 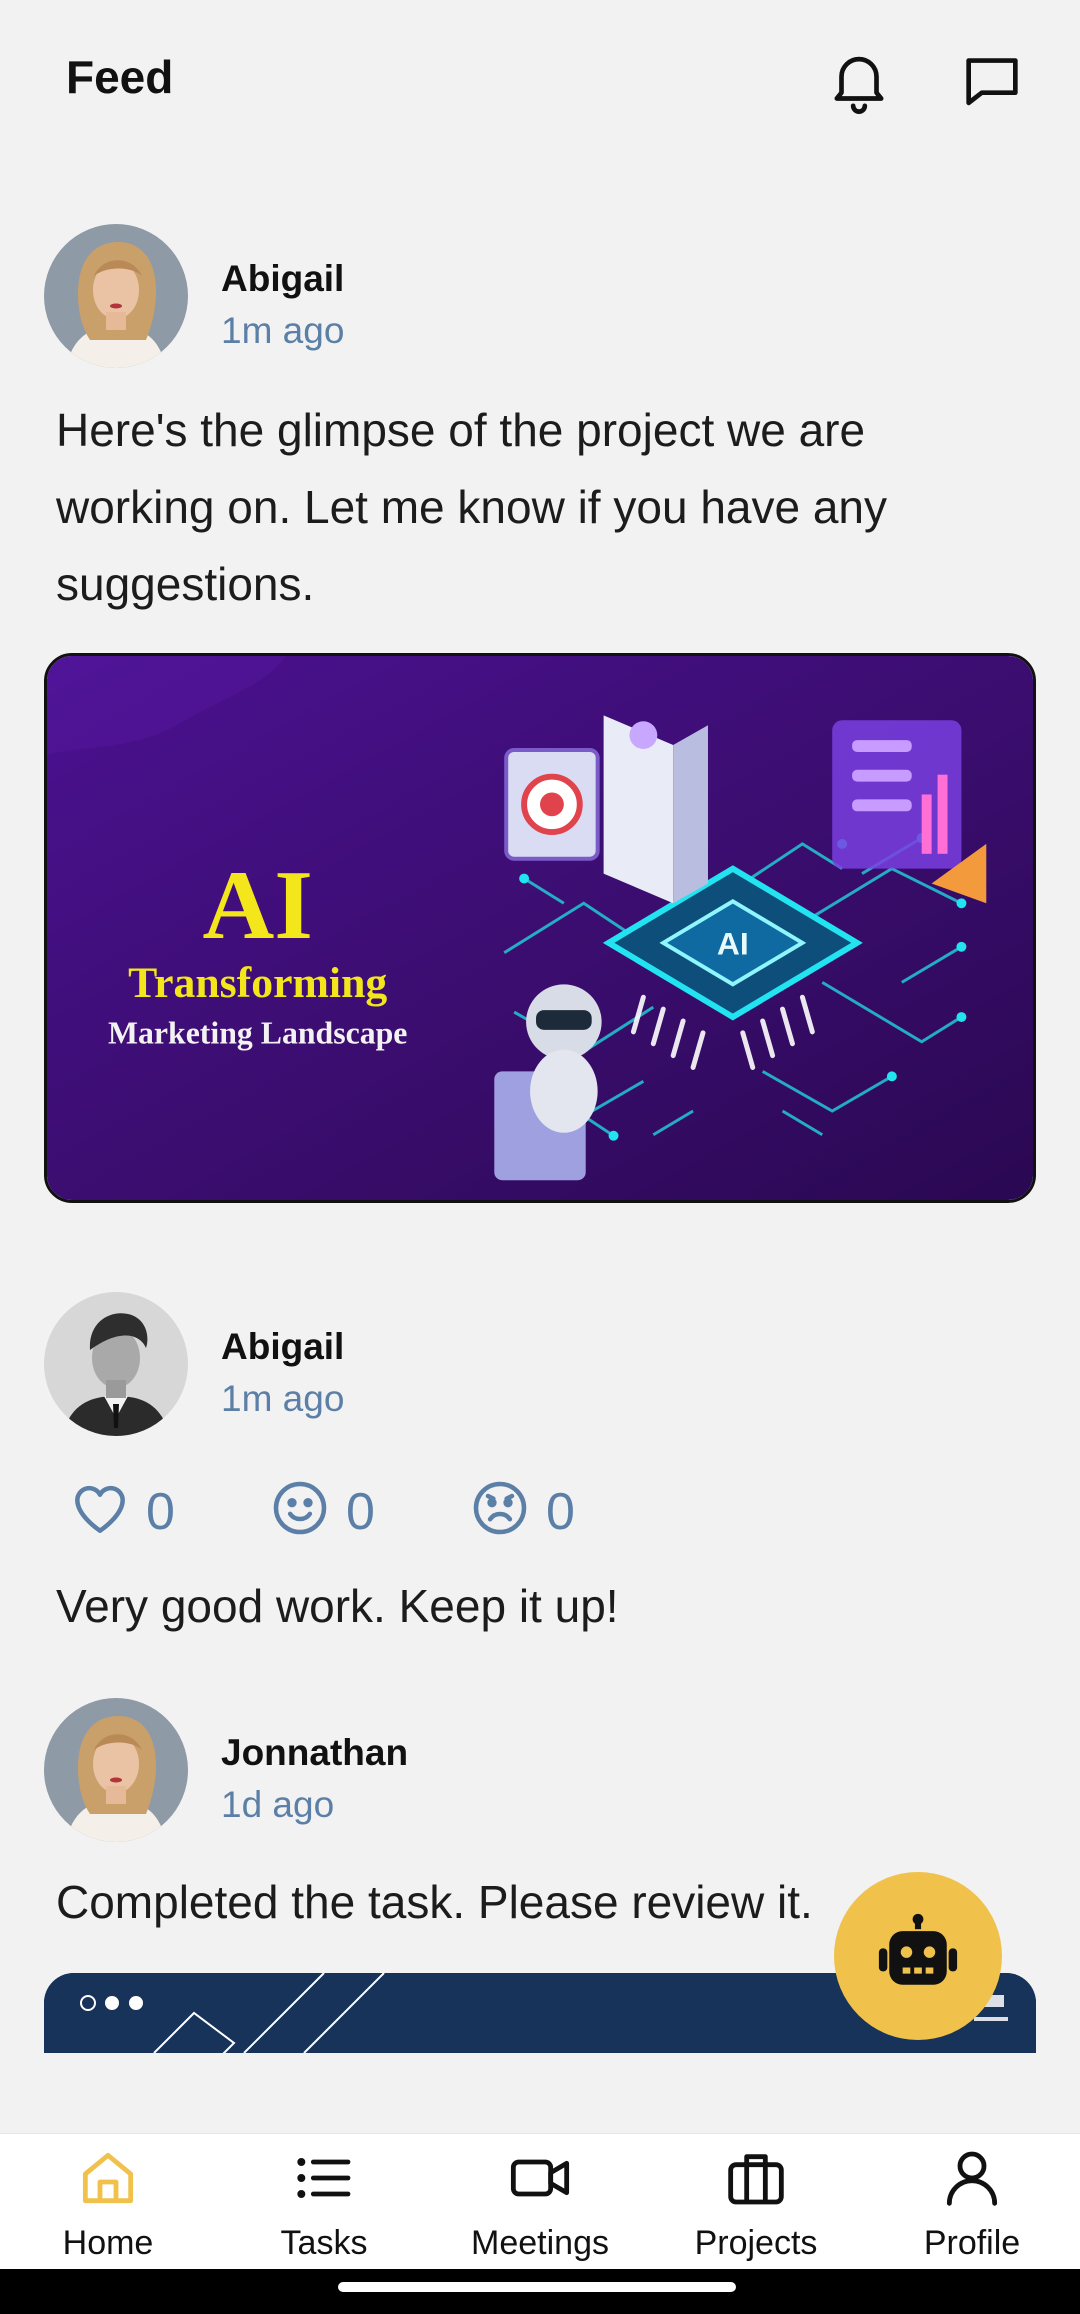 I want to click on image-line2: Marketing Landscape, so click(x=257, y=1033).